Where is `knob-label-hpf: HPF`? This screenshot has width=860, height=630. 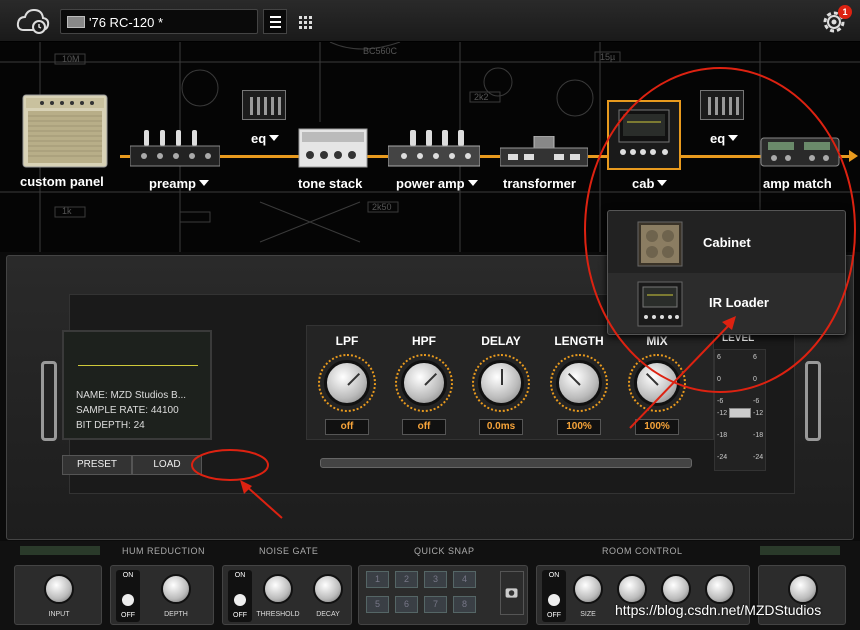
knob-label-hpf: HPF is located at coordinates (424, 341).